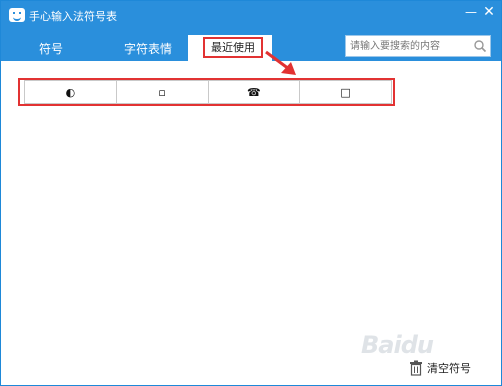  Describe the element at coordinates (449, 368) in the screenshot. I see `clear-symbols-label: 清空符号` at that location.